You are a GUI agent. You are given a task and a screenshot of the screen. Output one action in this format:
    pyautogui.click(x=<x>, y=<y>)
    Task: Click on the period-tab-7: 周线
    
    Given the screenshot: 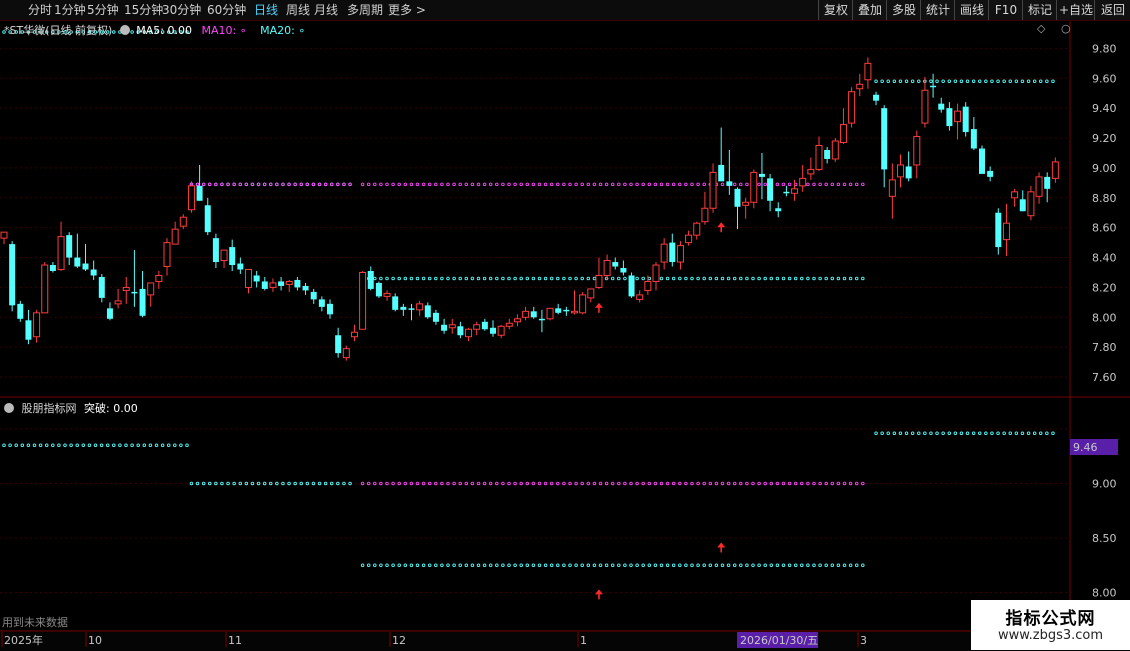 What is the action you would take?
    pyautogui.click(x=298, y=10)
    